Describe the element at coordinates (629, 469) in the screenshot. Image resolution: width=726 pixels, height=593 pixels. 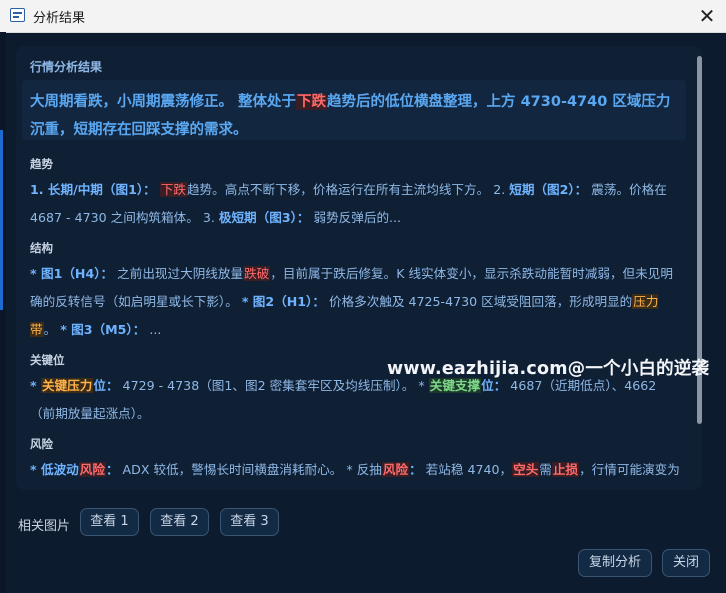
I see `risk-text: ，行情可能演变为` at that location.